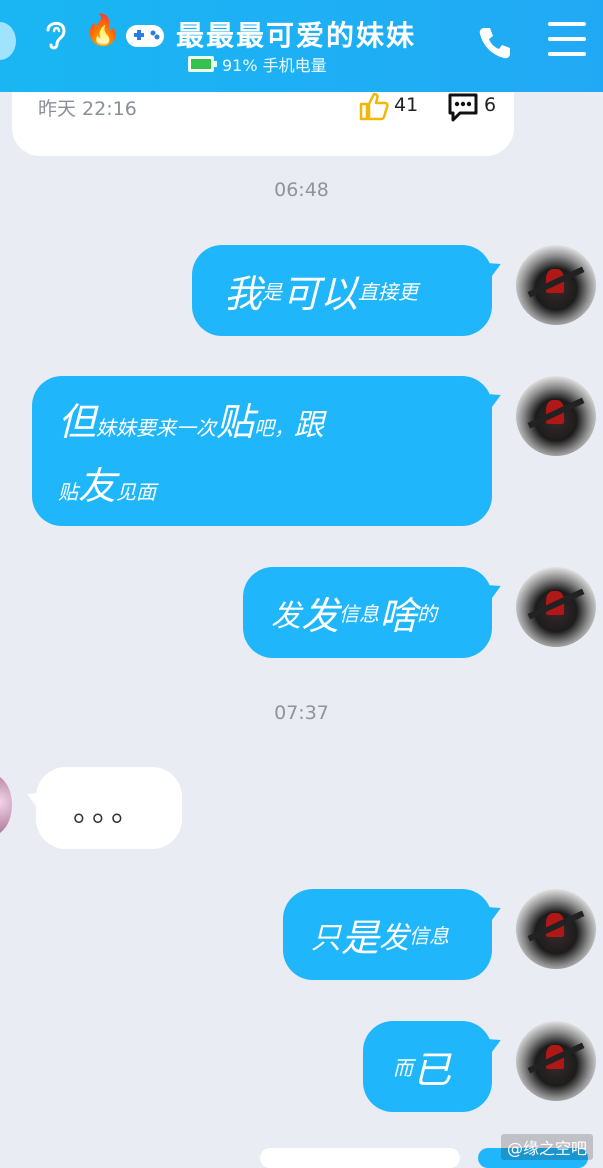  Describe the element at coordinates (427, 614) in the screenshot. I see `message-text: 的` at that location.